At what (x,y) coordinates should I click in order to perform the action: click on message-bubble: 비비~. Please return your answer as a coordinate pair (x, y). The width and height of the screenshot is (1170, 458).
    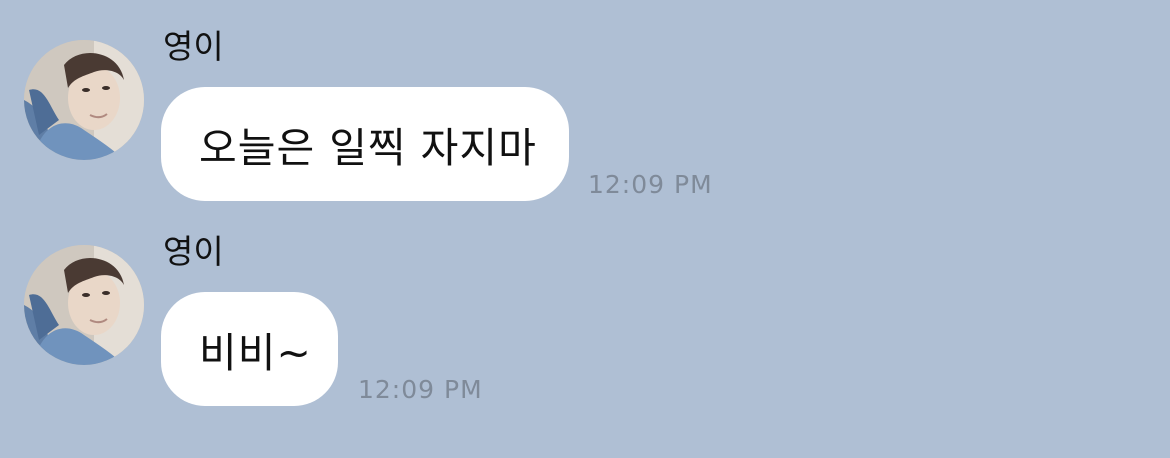
    Looking at the image, I should click on (249, 349).